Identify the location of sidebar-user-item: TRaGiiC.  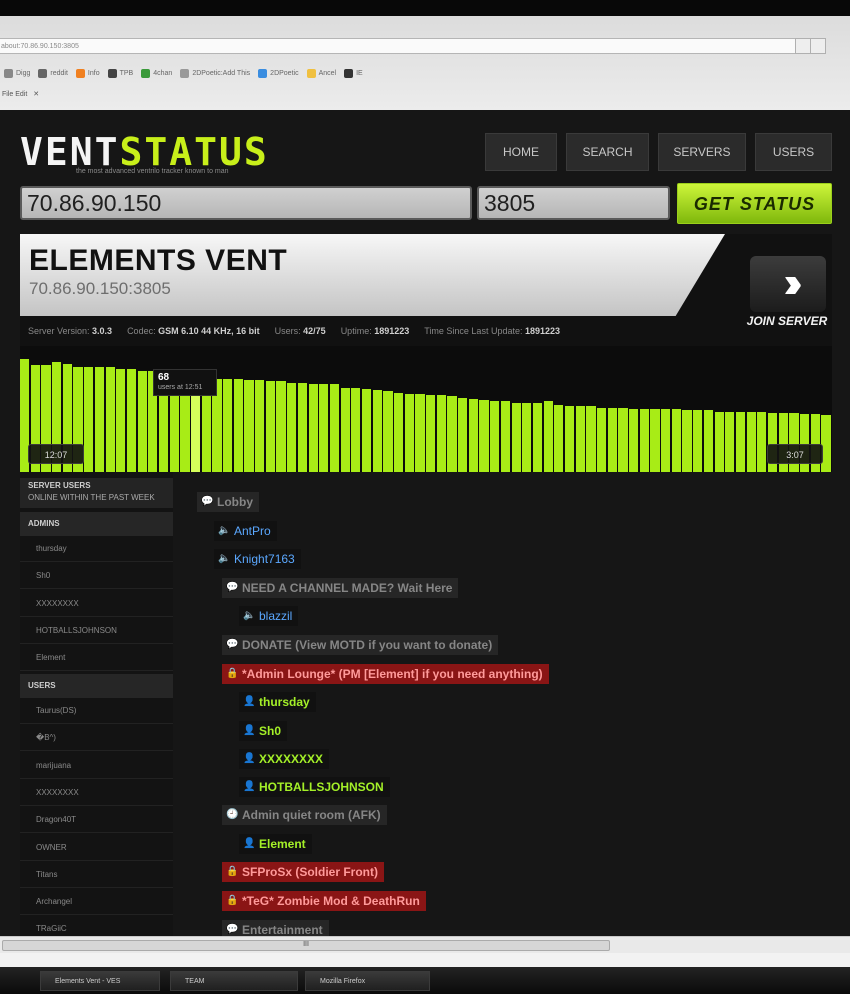
(96, 926).